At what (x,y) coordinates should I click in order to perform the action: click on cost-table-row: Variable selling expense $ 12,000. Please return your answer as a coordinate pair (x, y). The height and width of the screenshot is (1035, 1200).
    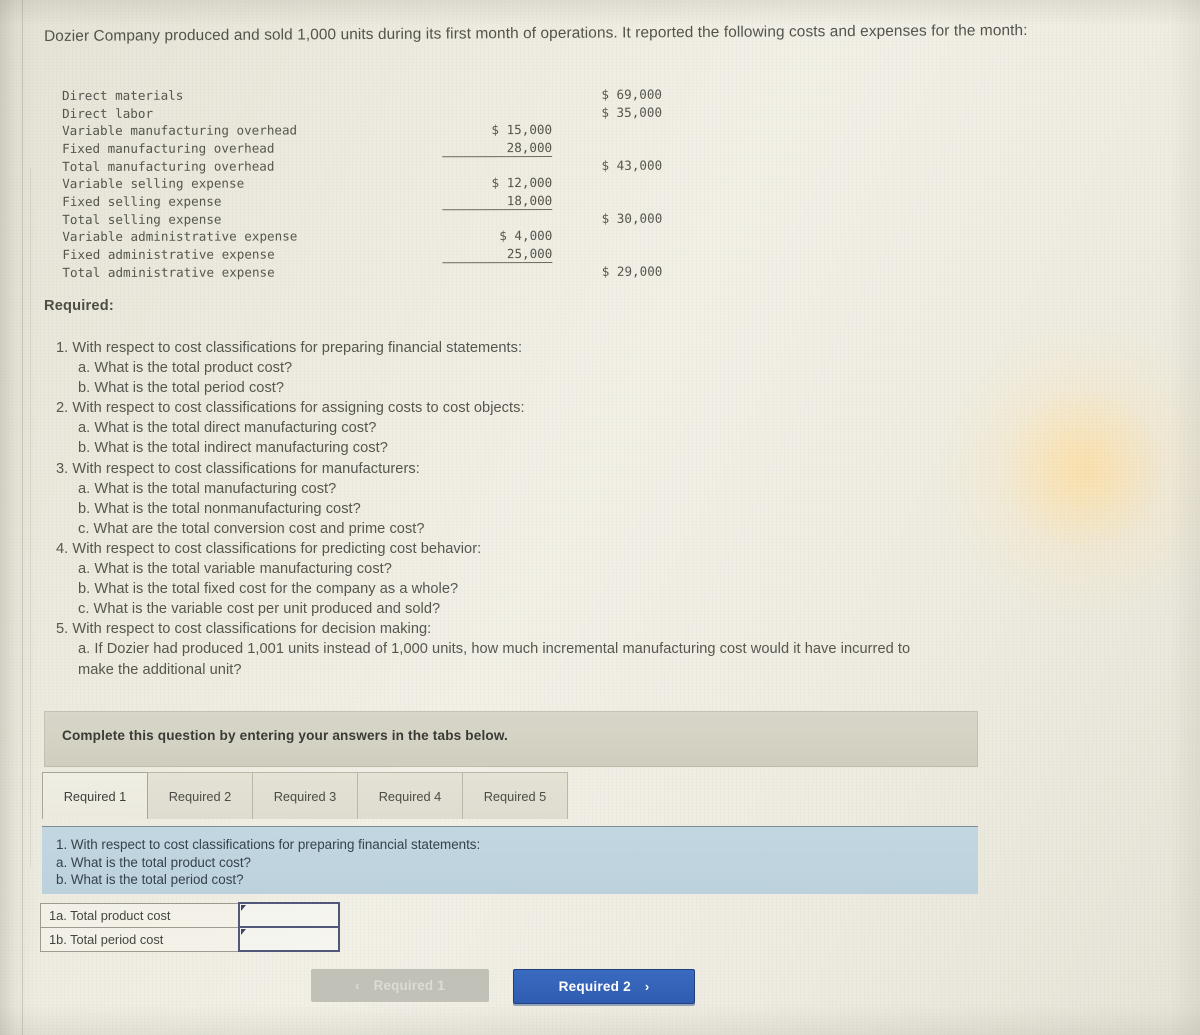
    Looking at the image, I should click on (362, 183).